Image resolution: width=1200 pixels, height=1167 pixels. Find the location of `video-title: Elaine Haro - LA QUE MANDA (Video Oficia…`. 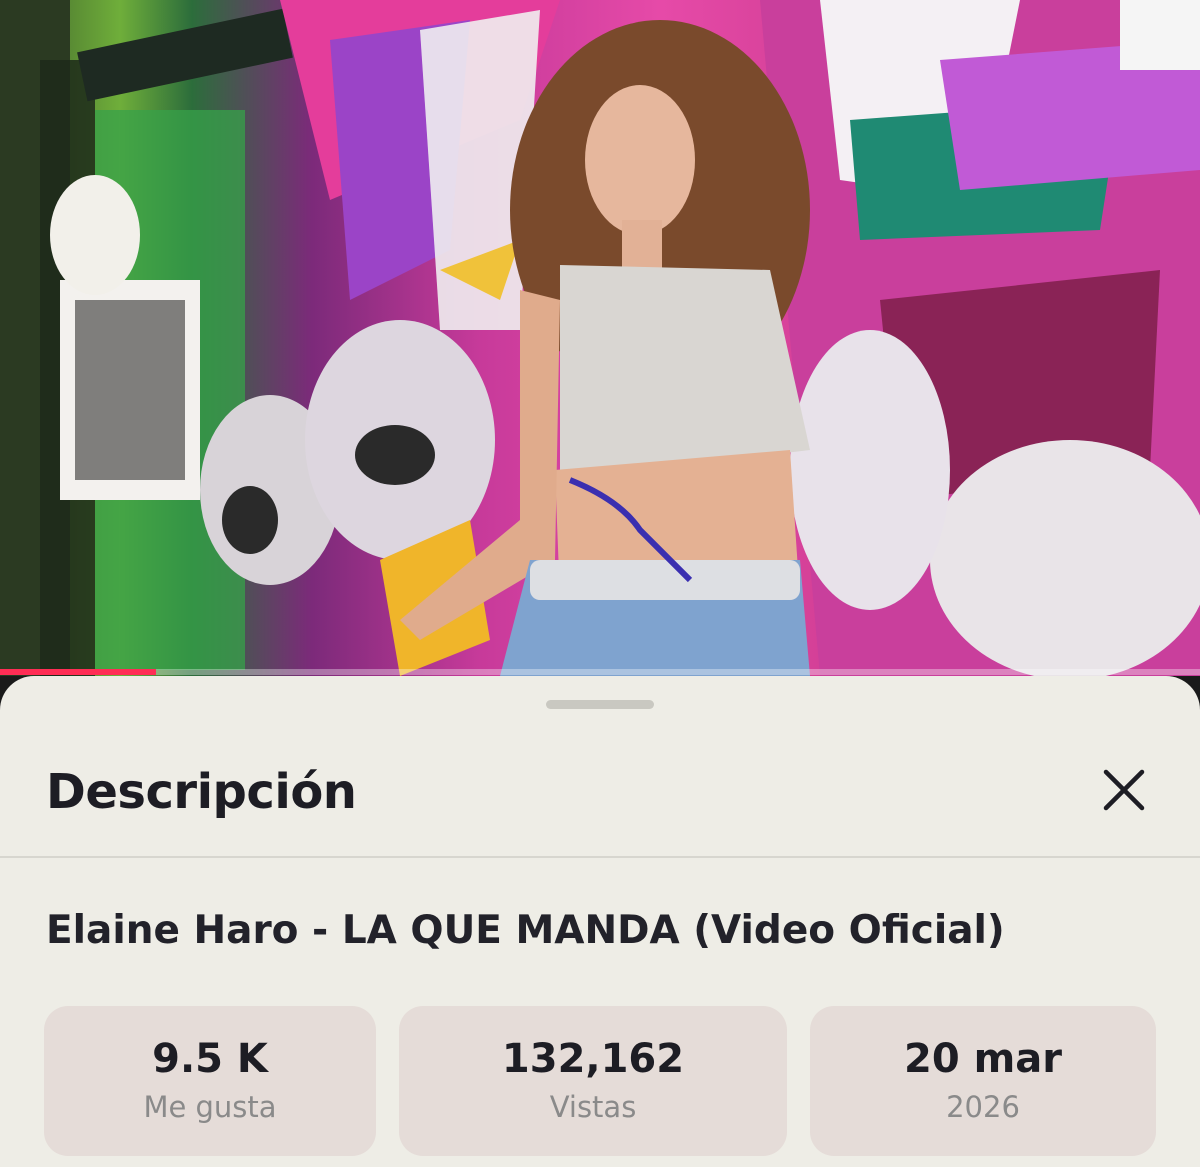

video-title: Elaine Haro - LA QUE MANDA (Video Oficia… is located at coordinates (525, 930).